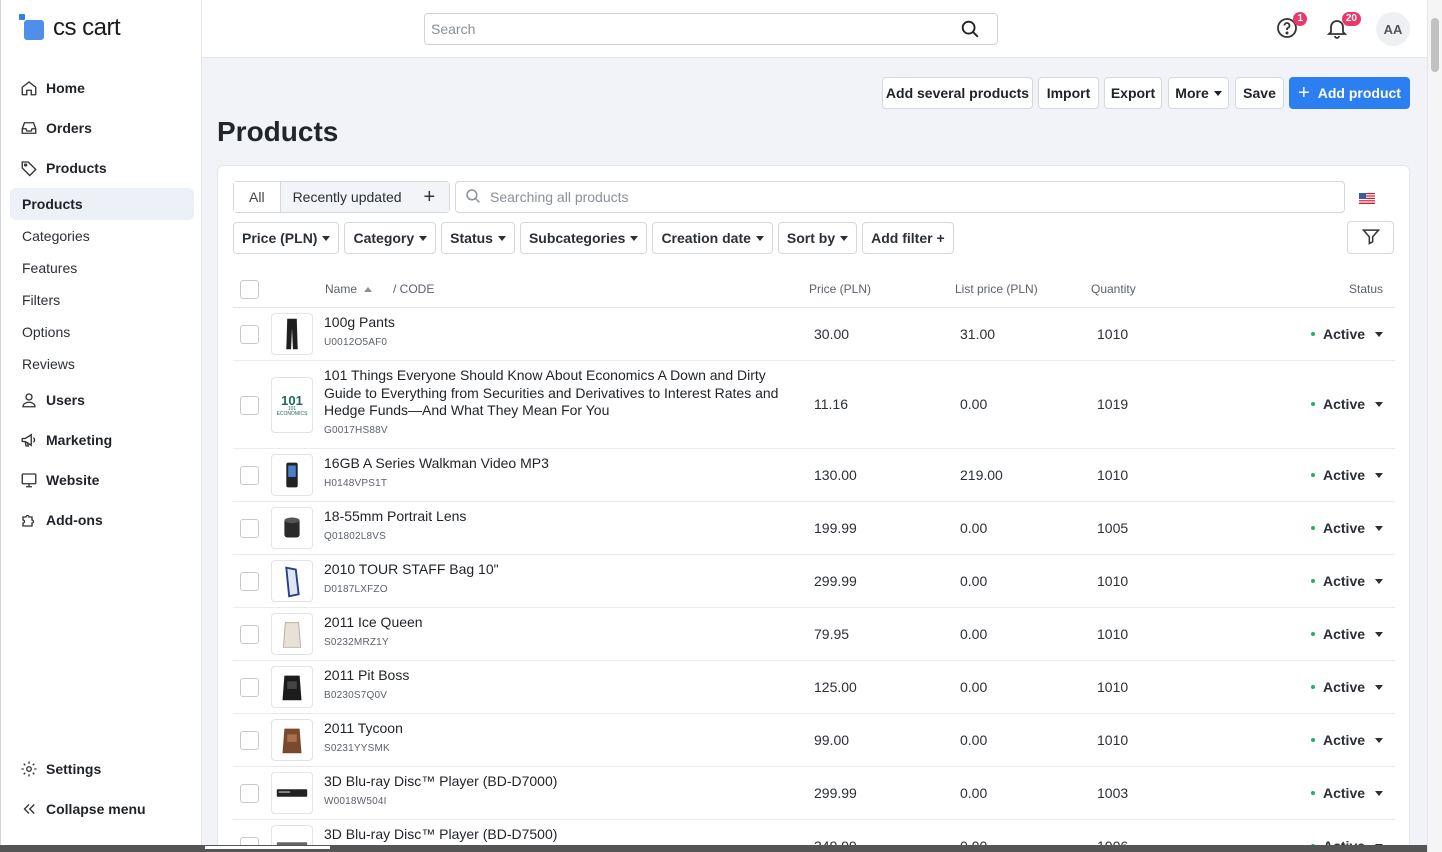  I want to click on product-name-link: 100g Pants, so click(554, 323).